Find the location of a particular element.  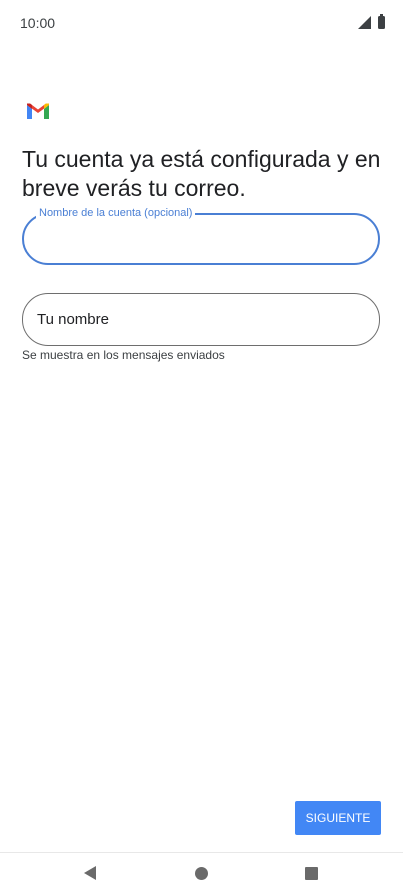

navigation-bar is located at coordinates (201, 874).